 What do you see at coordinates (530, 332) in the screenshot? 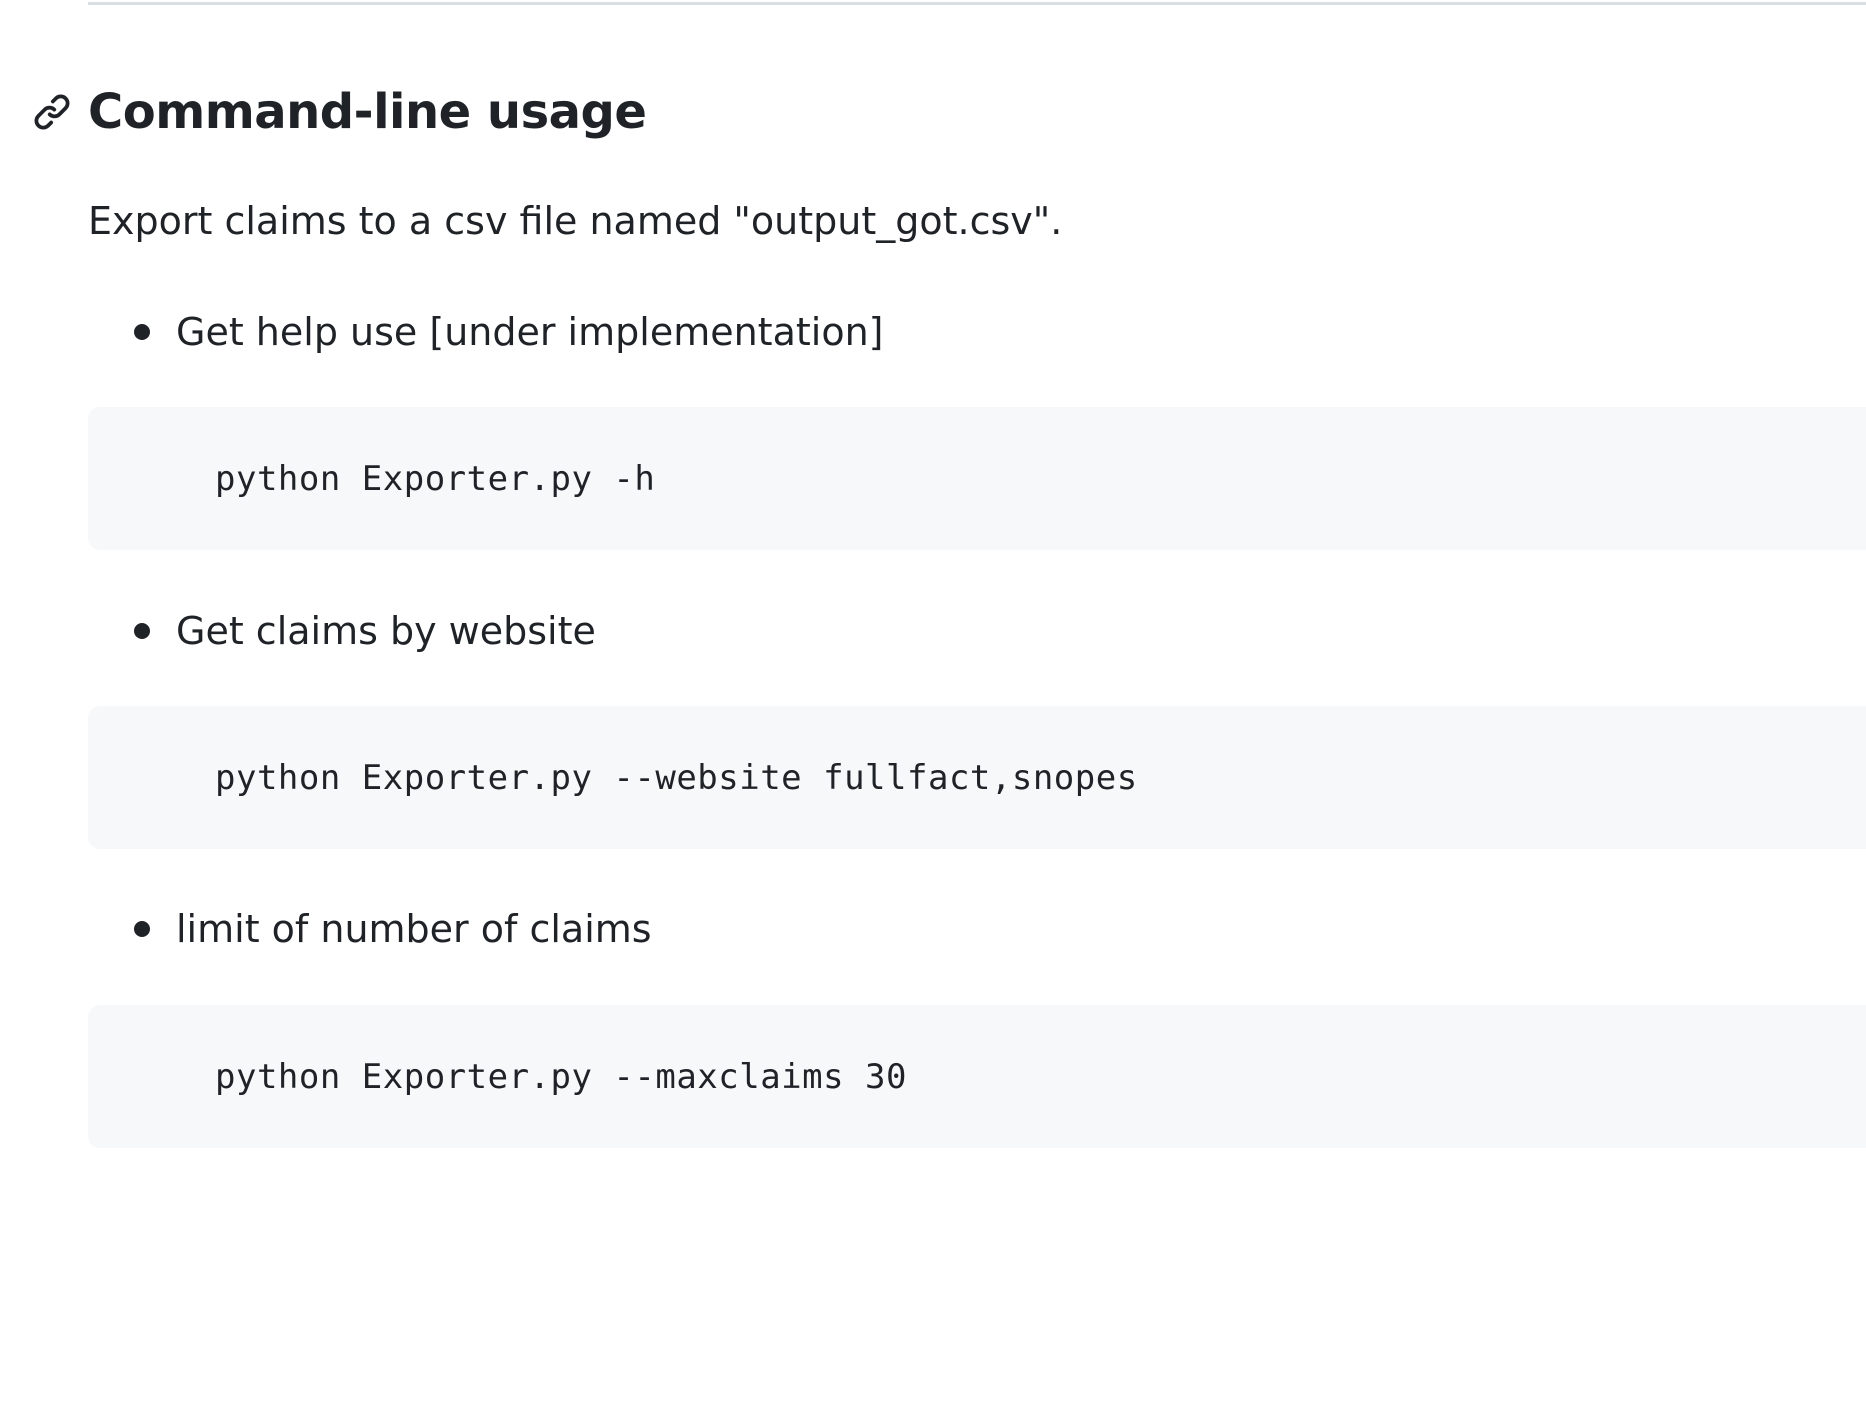
I see `list-item-label: Get help use [under implementation]` at bounding box center [530, 332].